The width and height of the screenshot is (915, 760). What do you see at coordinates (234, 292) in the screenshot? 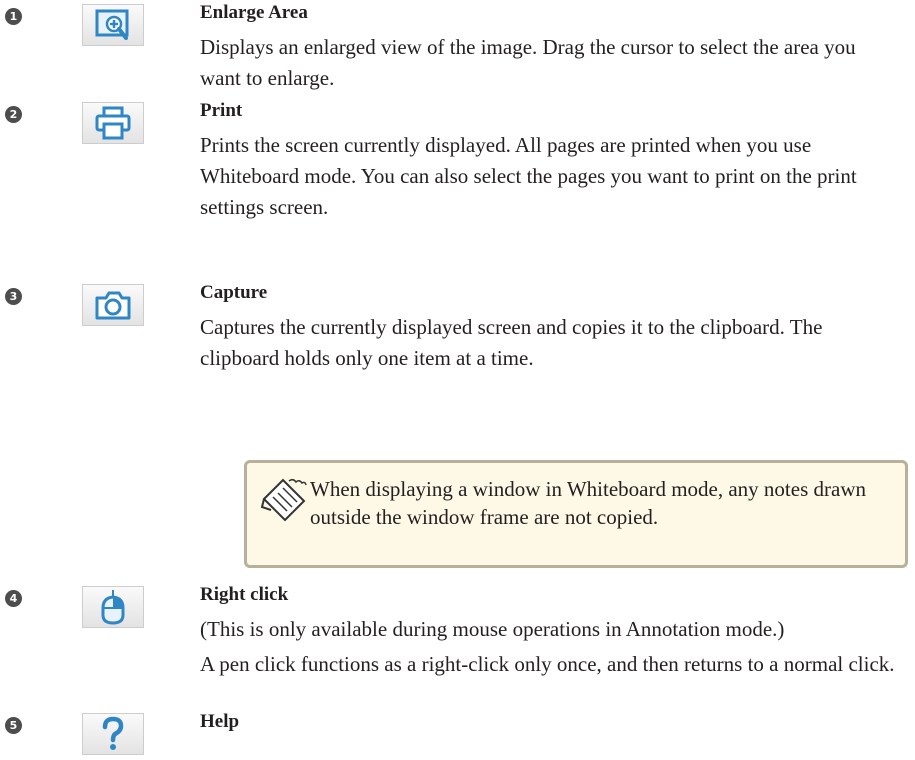
I see `item-title: Capture` at bounding box center [234, 292].